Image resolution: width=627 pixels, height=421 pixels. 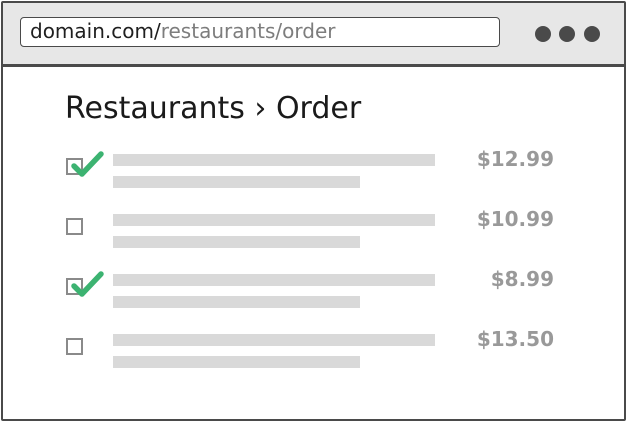 What do you see at coordinates (313, 229) in the screenshot?
I see `order-item: $10.99` at bounding box center [313, 229].